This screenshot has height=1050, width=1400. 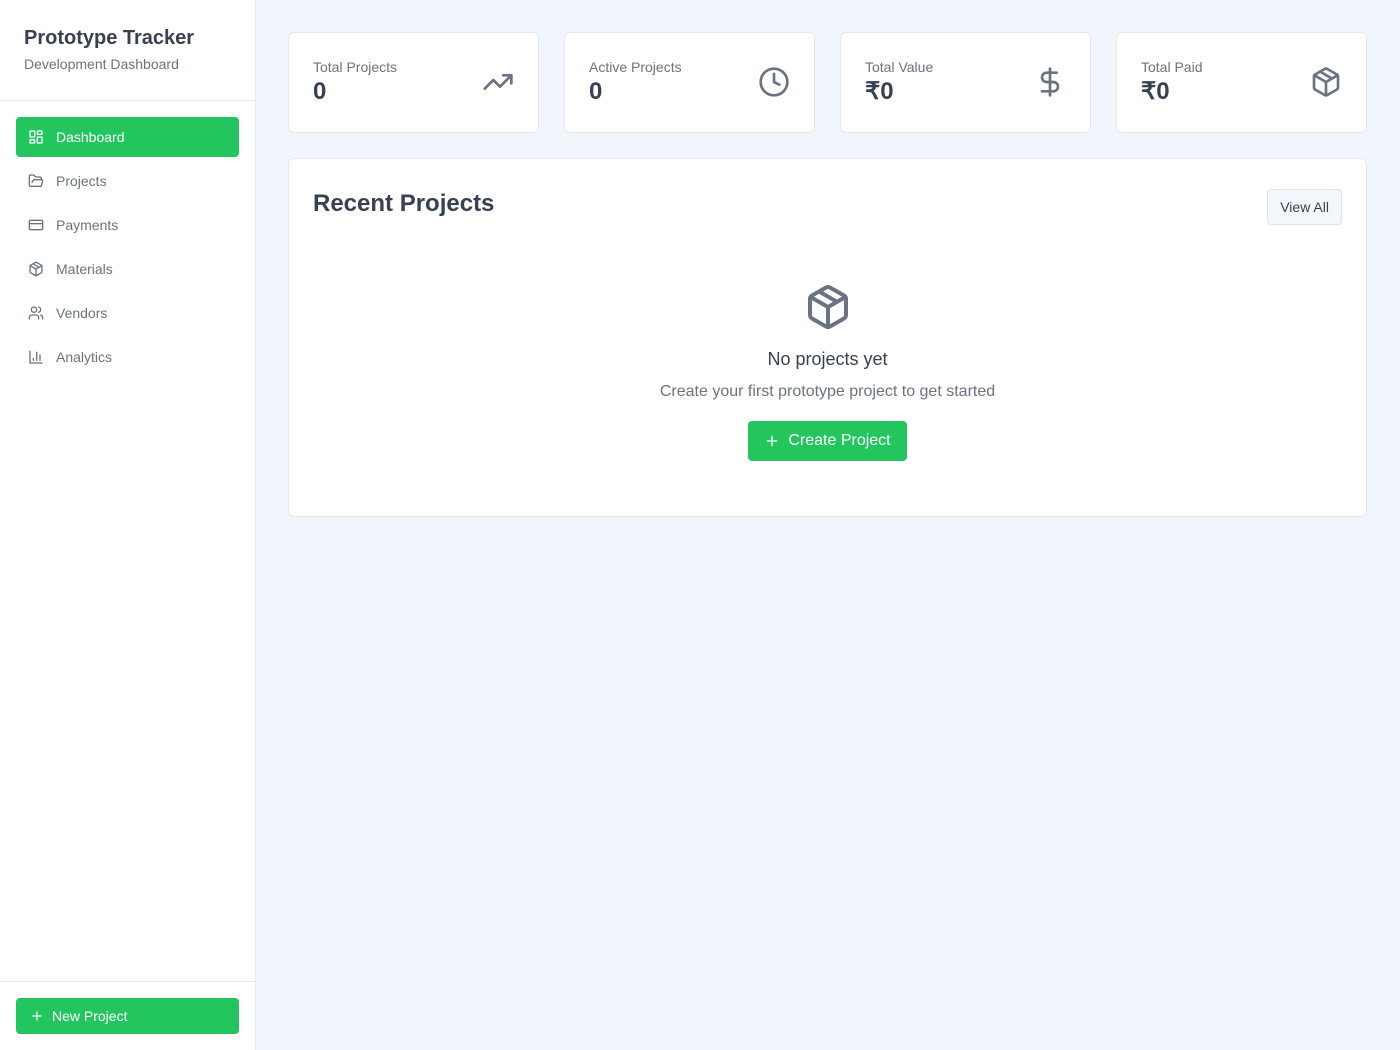 I want to click on trending-up-icon, so click(x=498, y=82).